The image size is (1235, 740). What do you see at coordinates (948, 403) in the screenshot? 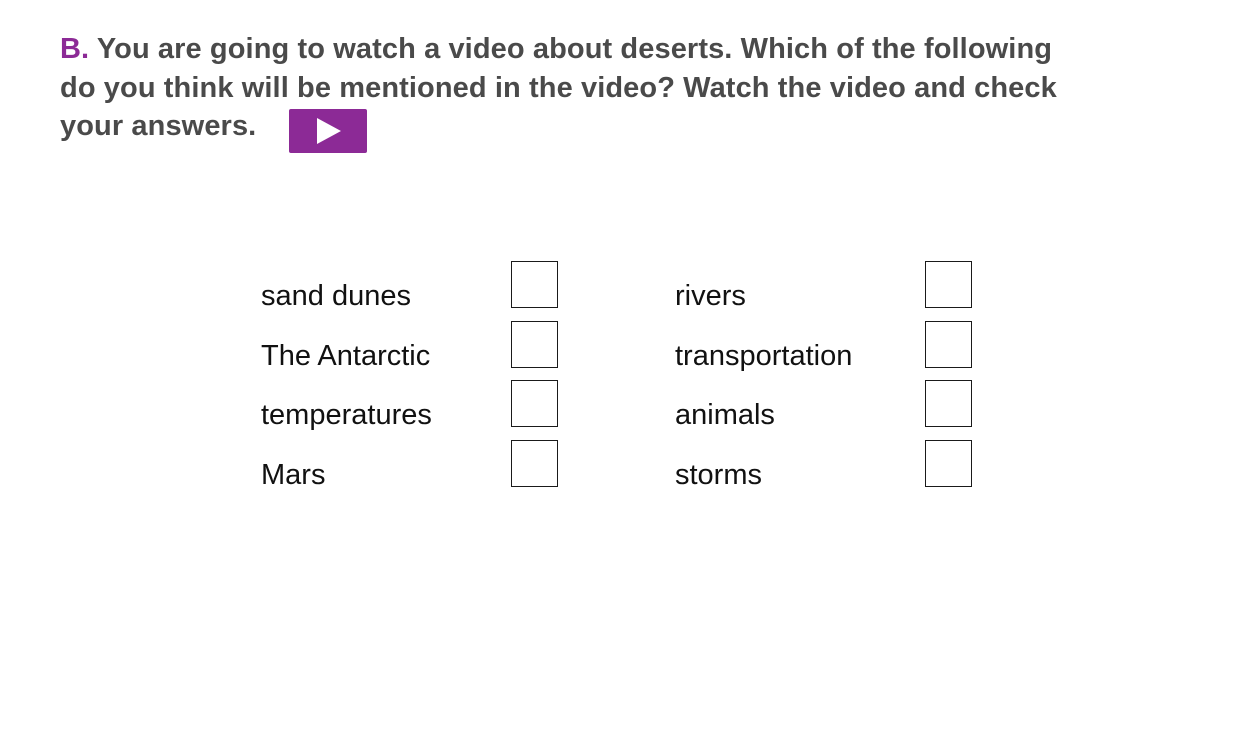
I see `checkbox-animals` at bounding box center [948, 403].